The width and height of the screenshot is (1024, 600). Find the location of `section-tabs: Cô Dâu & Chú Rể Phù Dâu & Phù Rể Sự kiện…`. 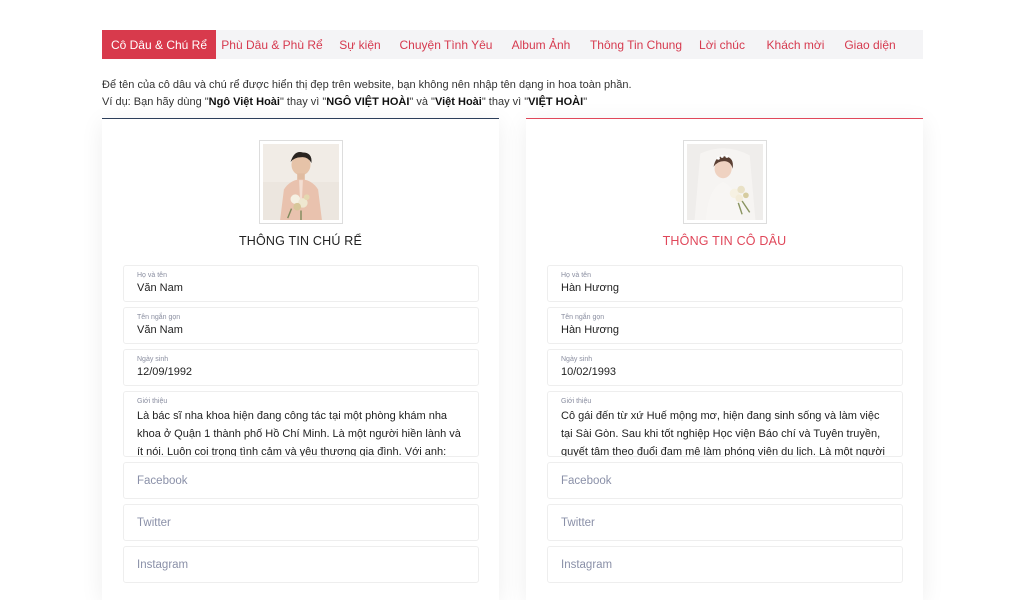

section-tabs: Cô Dâu & Chú Rể Phù Dâu & Phù Rể Sự kiện… is located at coordinates (512, 44).